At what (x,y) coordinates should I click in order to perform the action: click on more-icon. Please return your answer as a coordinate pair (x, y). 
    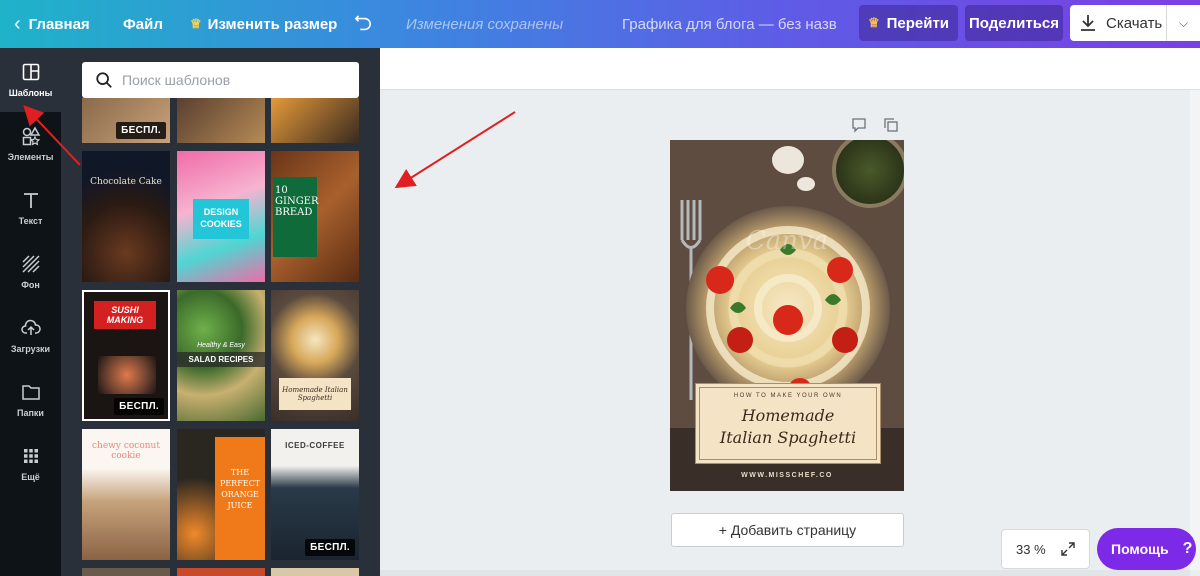
    Looking at the image, I should click on (30, 456).